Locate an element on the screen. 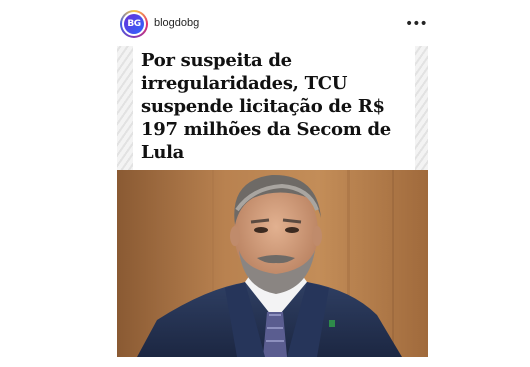  more-horizontal-icon: ••• is located at coordinates (416, 24).